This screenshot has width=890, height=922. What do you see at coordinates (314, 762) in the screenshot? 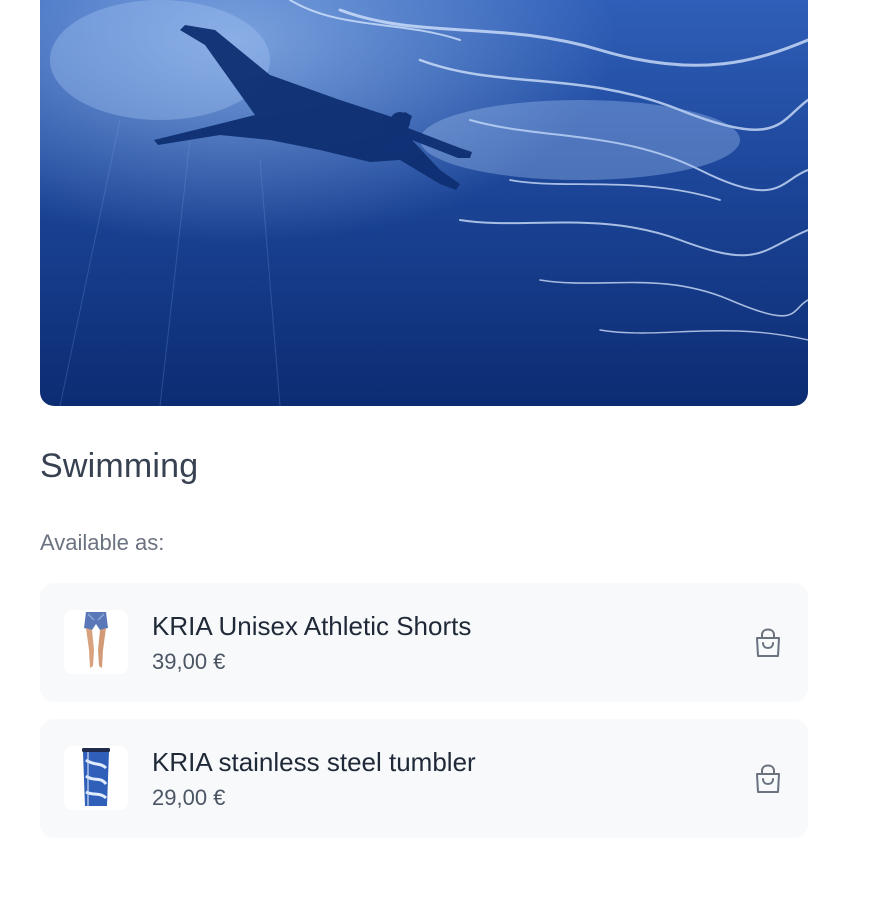
I see `product-name: KRIA stainless steel tumbler` at bounding box center [314, 762].